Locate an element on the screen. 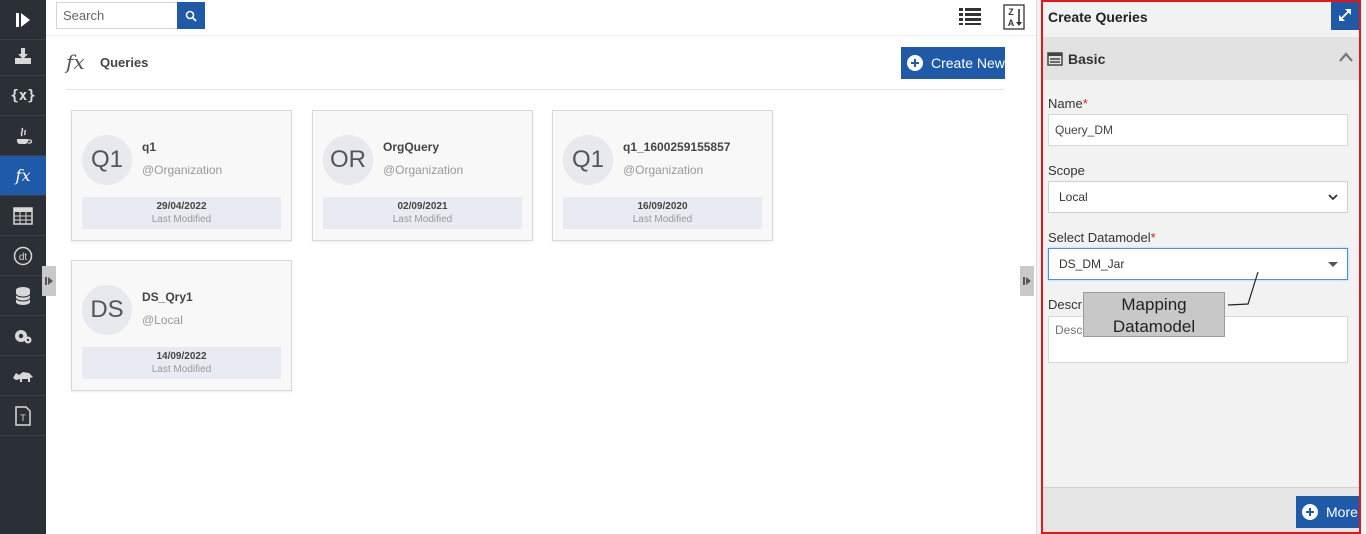  basic-section-header: Basic is located at coordinates (1201, 58).